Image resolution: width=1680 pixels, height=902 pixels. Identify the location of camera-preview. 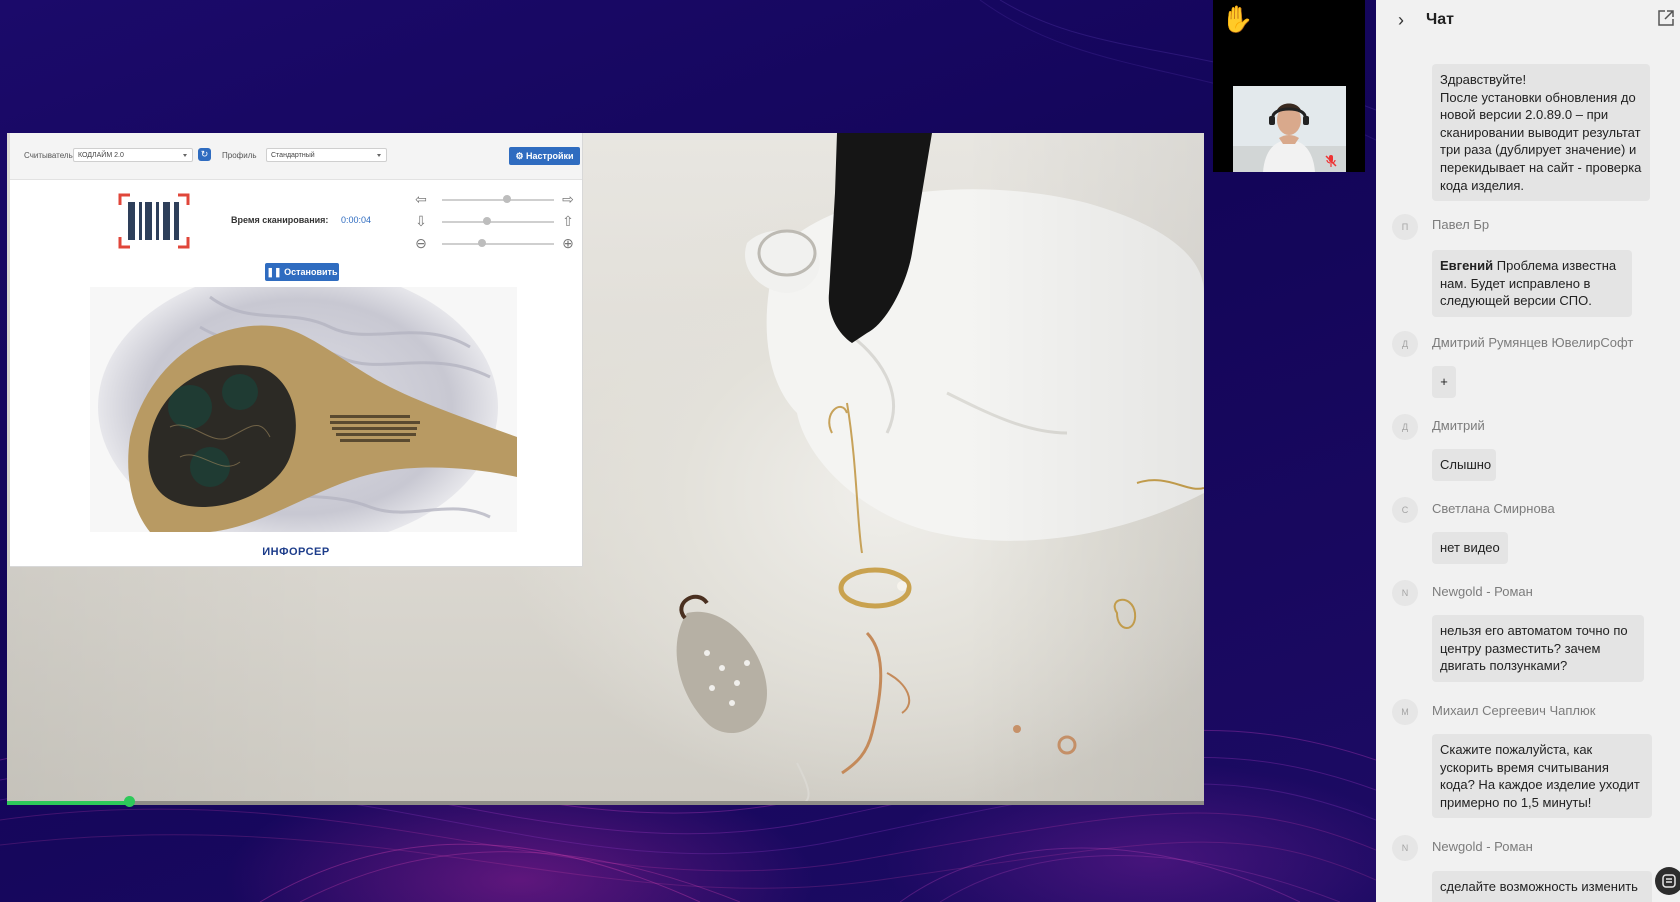
(303, 409).